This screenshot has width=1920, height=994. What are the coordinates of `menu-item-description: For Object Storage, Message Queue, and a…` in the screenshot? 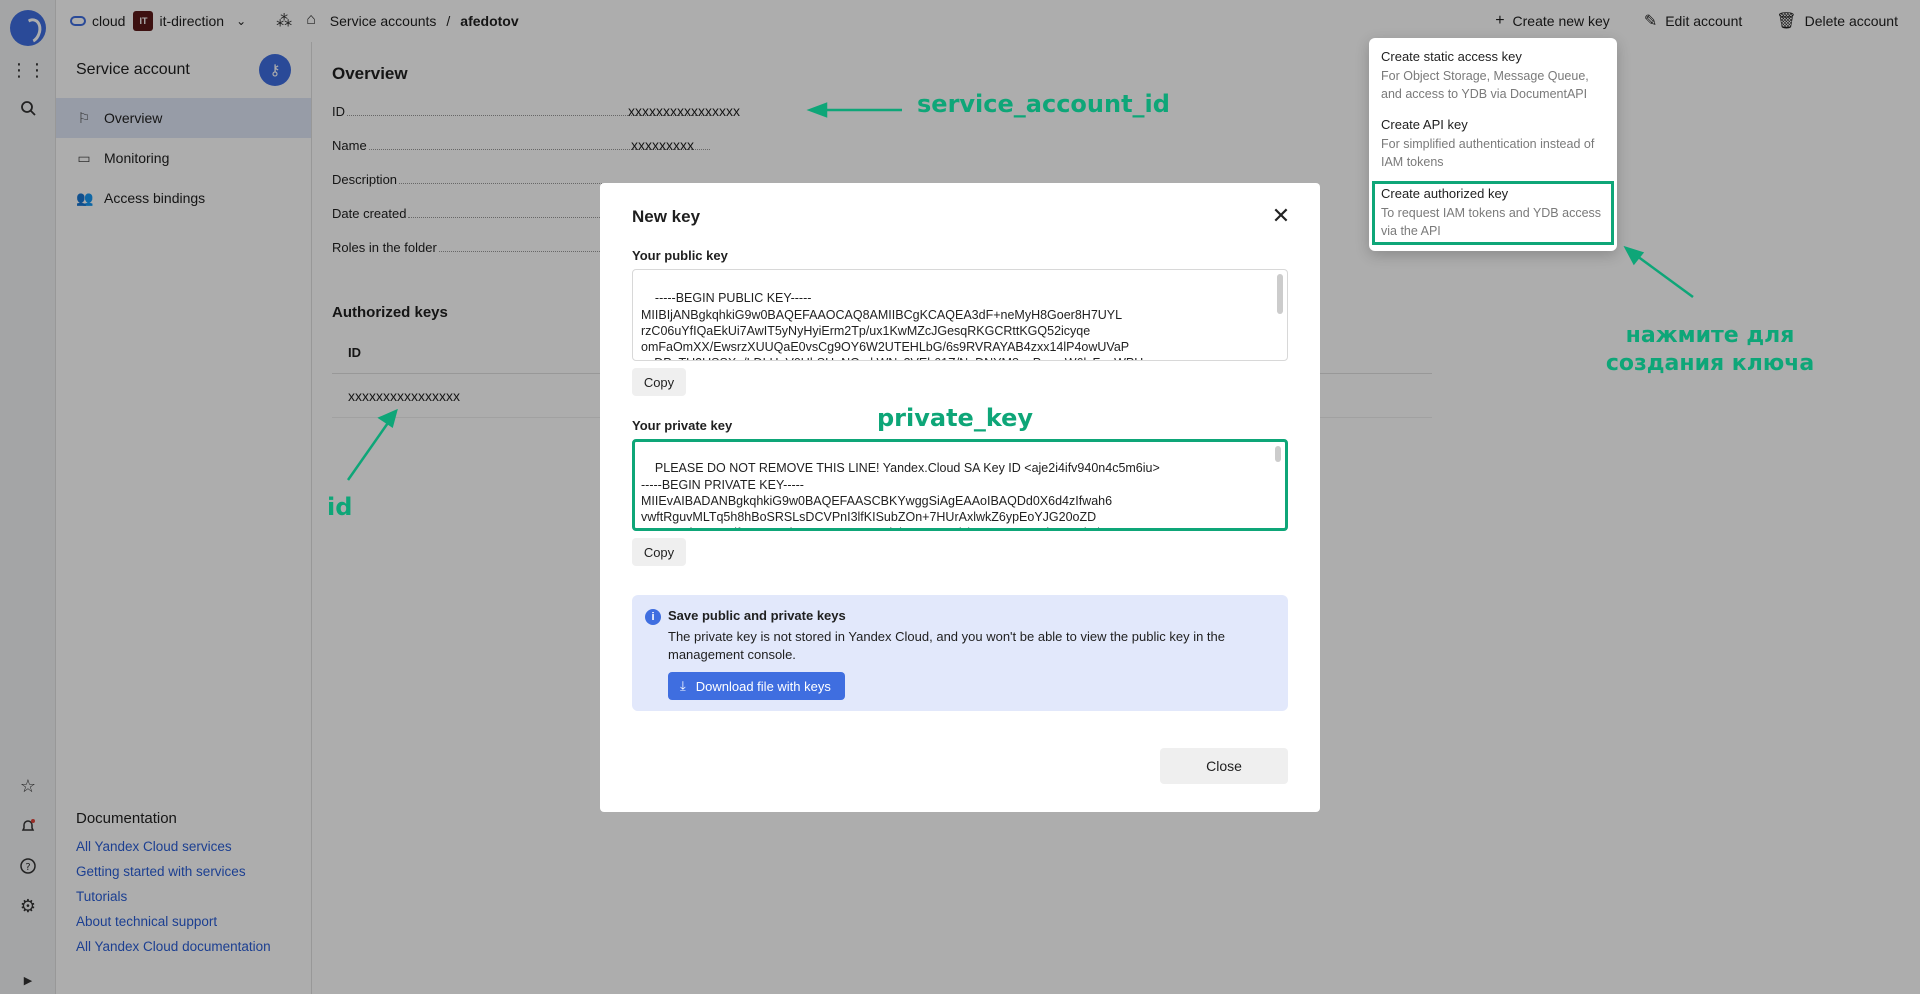 It's located at (1485, 85).